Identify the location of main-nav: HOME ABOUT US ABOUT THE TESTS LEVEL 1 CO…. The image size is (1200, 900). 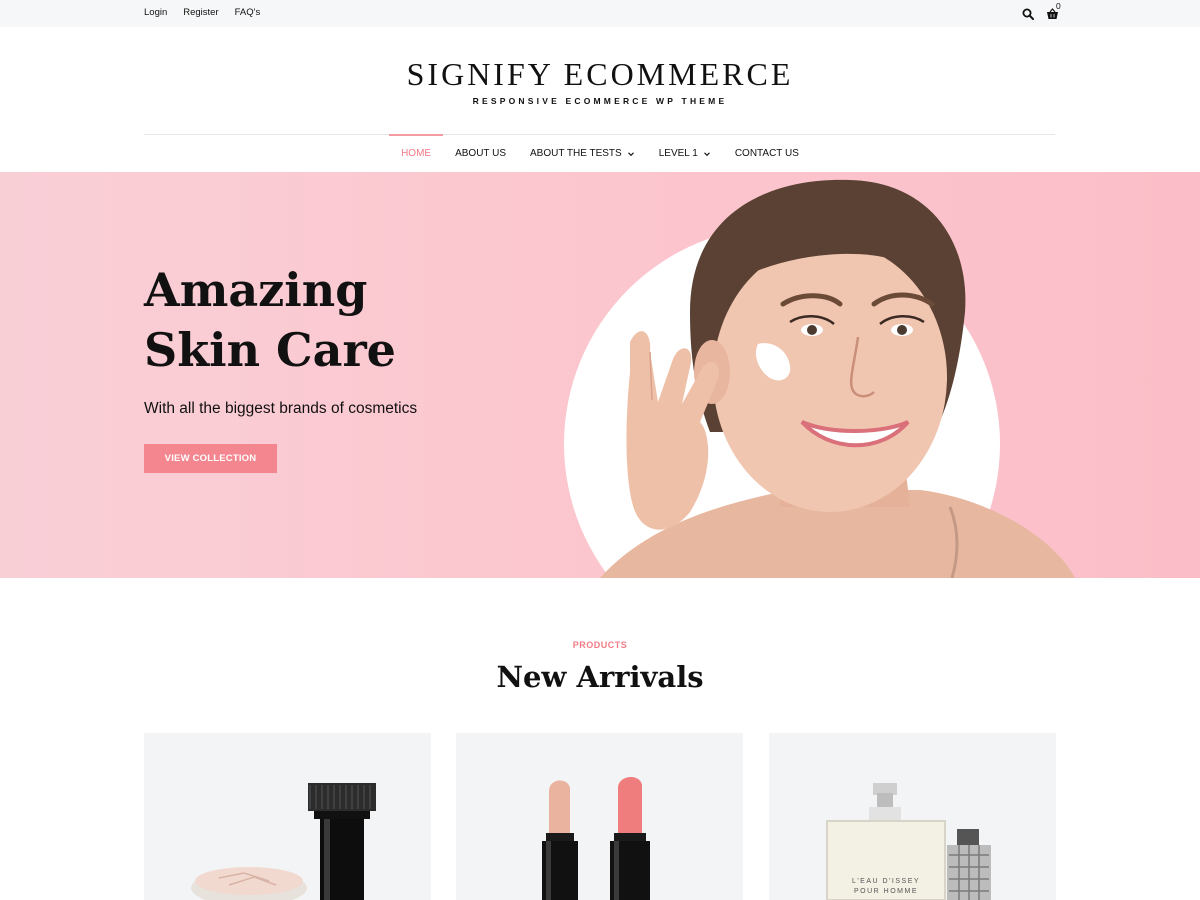
(600, 153).